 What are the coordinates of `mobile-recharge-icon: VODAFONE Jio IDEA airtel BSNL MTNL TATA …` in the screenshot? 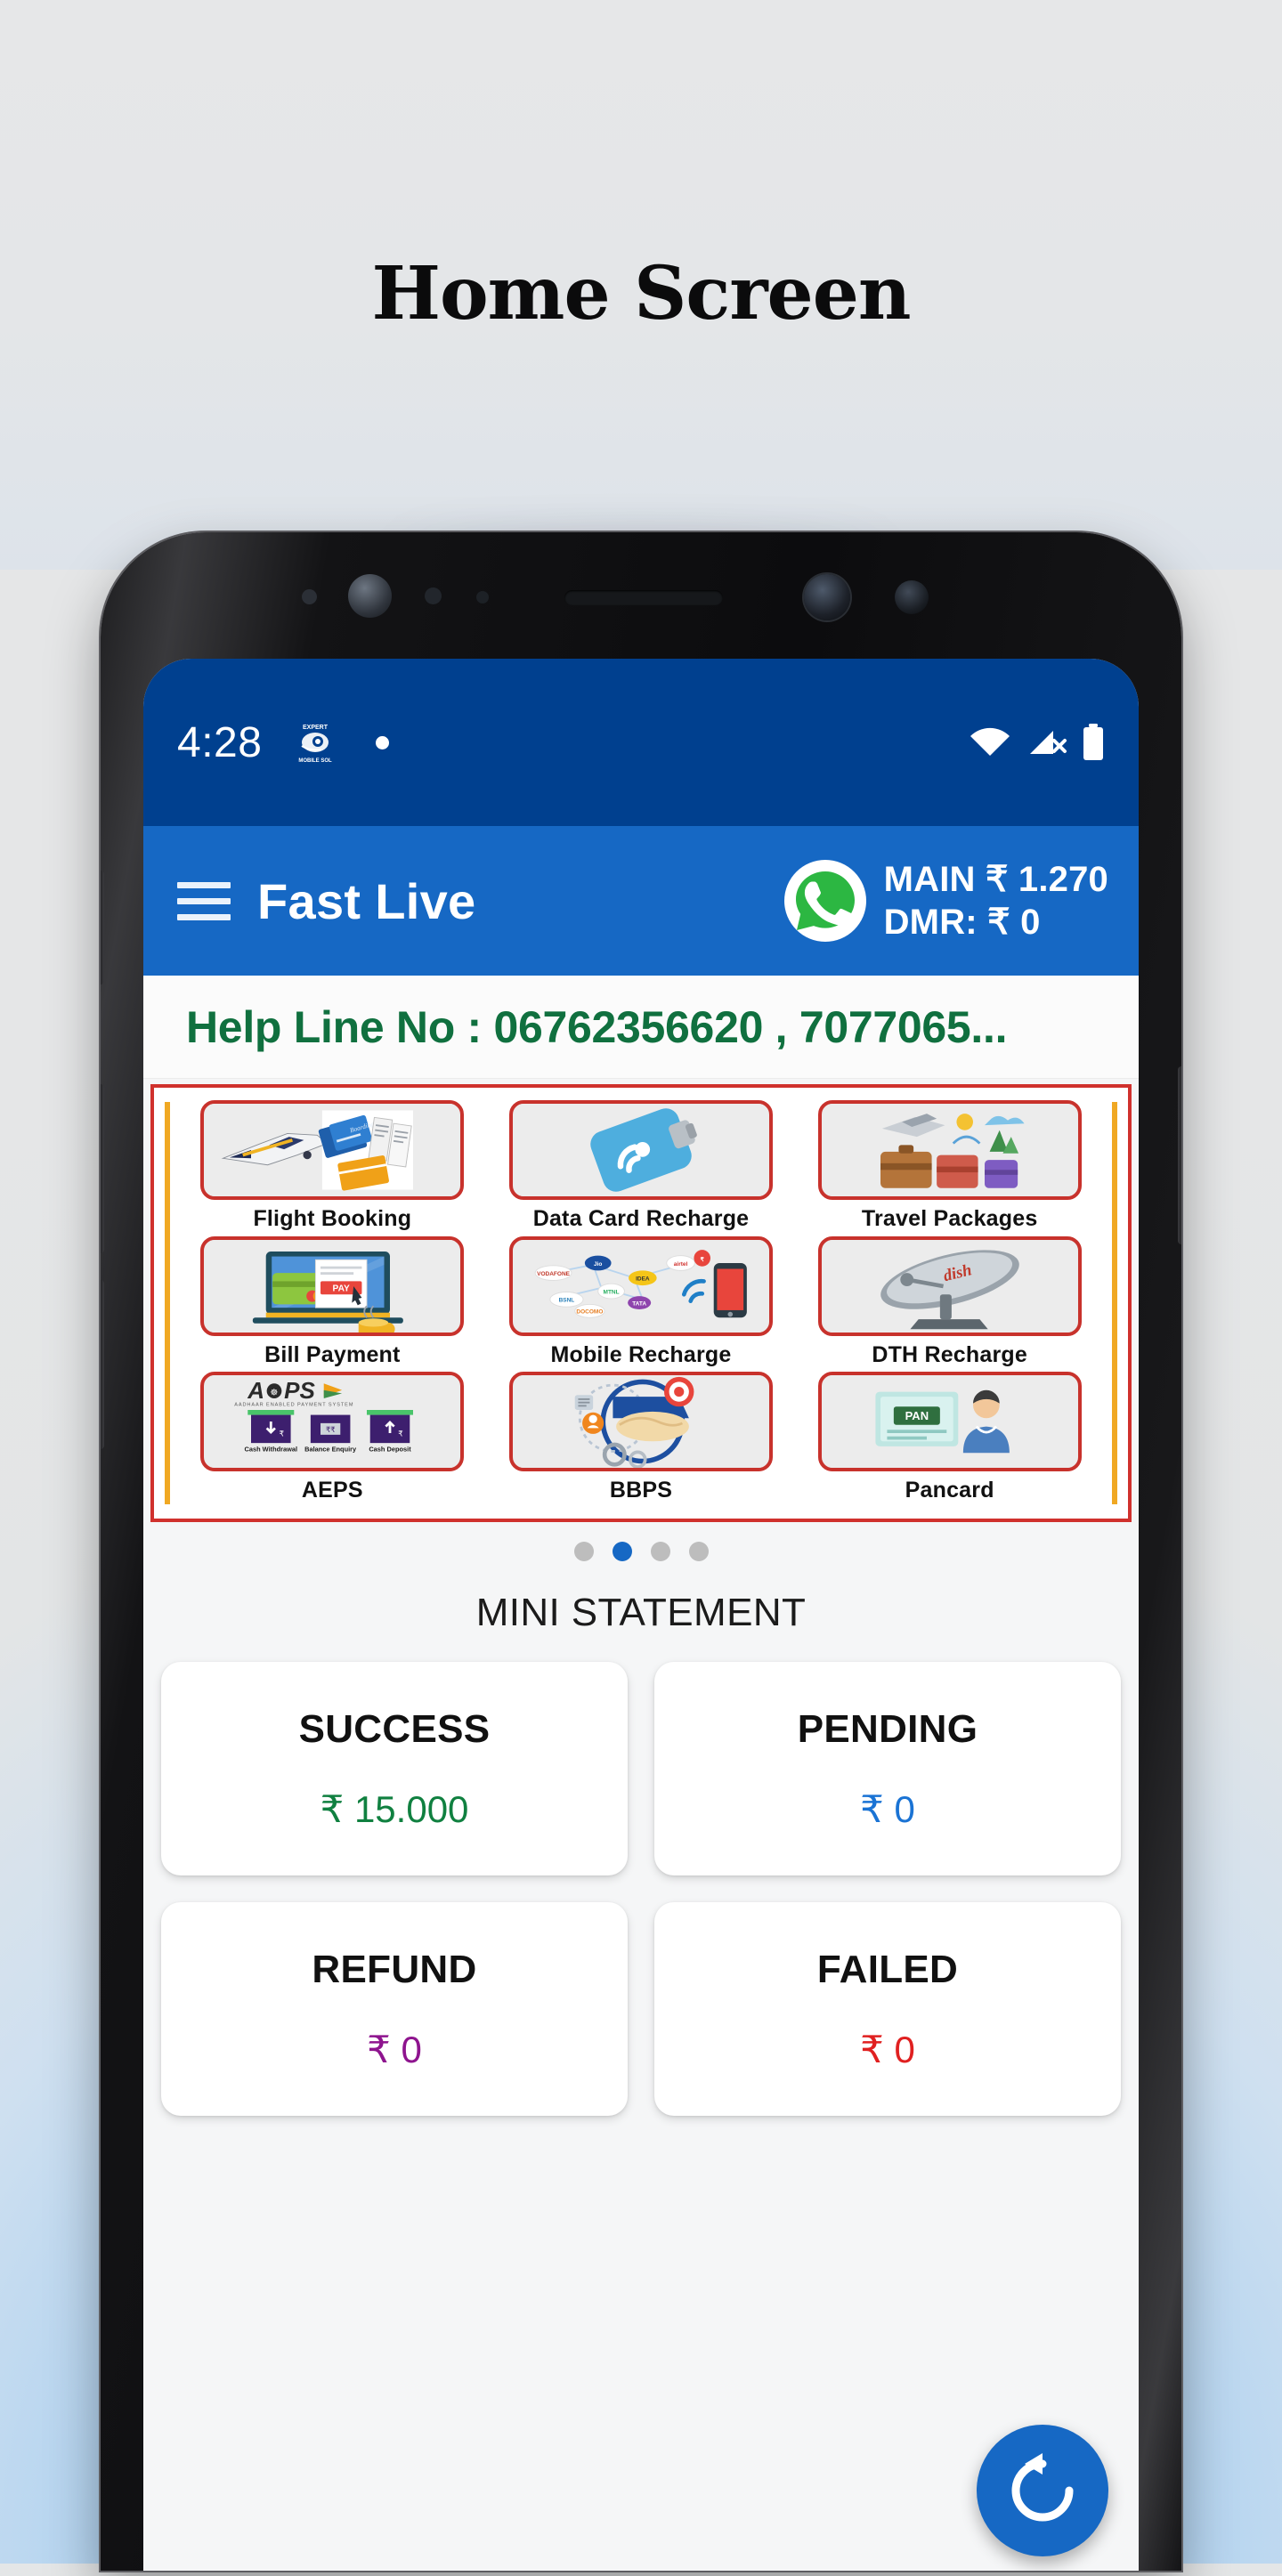 It's located at (640, 1285).